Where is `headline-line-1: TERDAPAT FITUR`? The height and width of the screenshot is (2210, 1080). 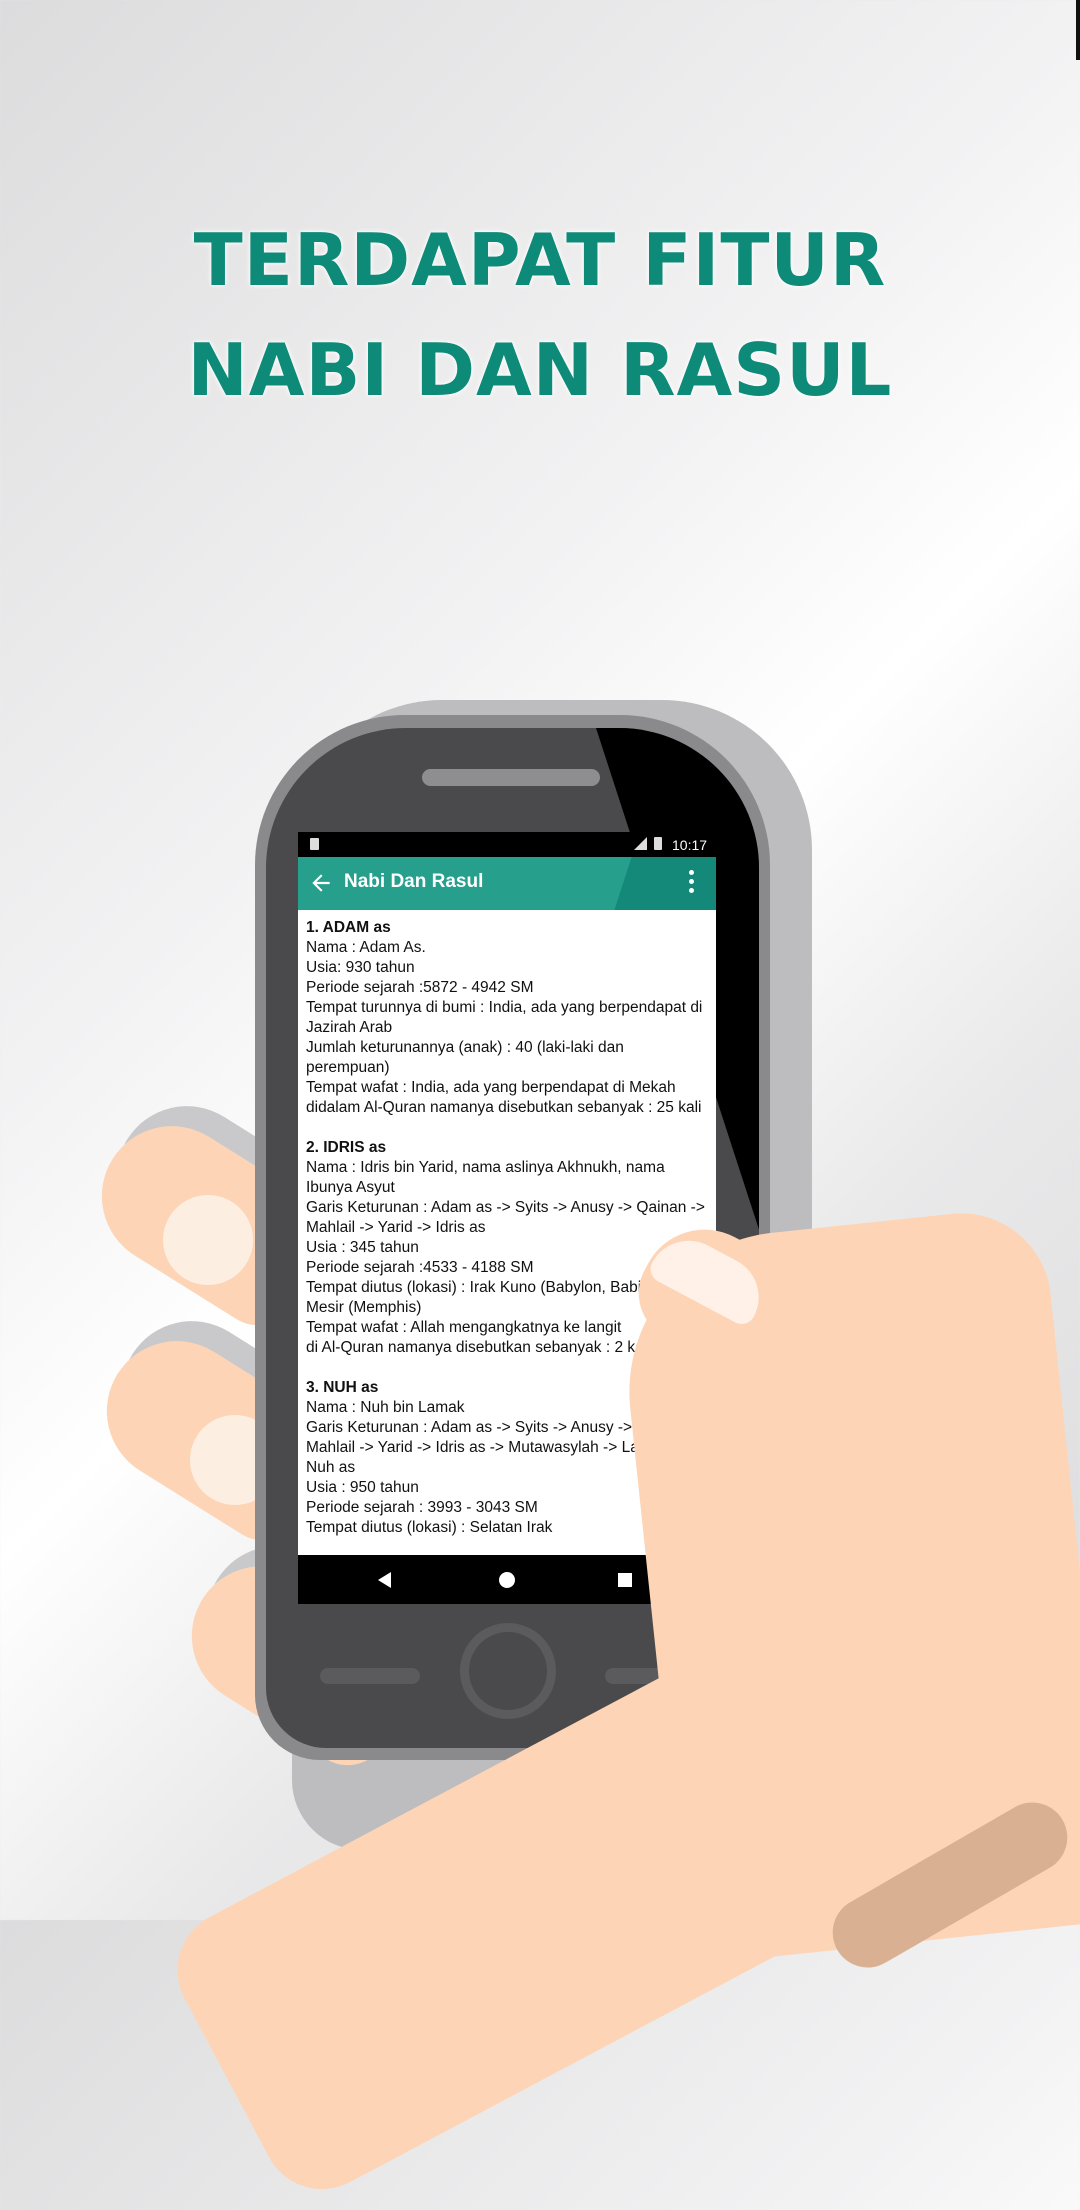
headline-line-1: TERDAPAT FITUR is located at coordinates (540, 260).